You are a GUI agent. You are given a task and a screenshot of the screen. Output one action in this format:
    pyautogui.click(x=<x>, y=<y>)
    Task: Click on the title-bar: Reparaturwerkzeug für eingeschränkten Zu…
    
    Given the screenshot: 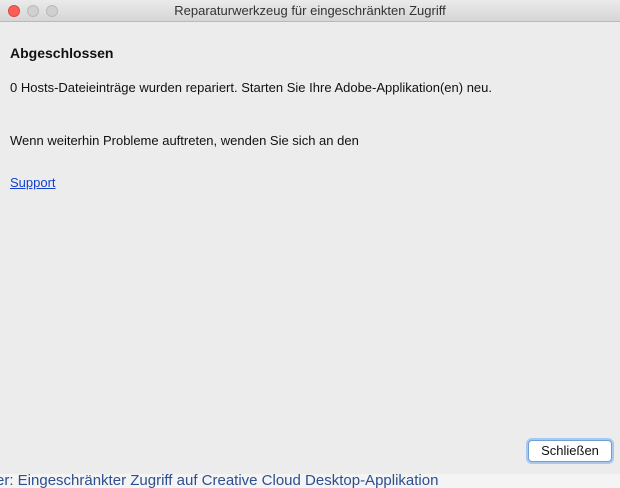 What is the action you would take?
    pyautogui.click(x=310, y=11)
    